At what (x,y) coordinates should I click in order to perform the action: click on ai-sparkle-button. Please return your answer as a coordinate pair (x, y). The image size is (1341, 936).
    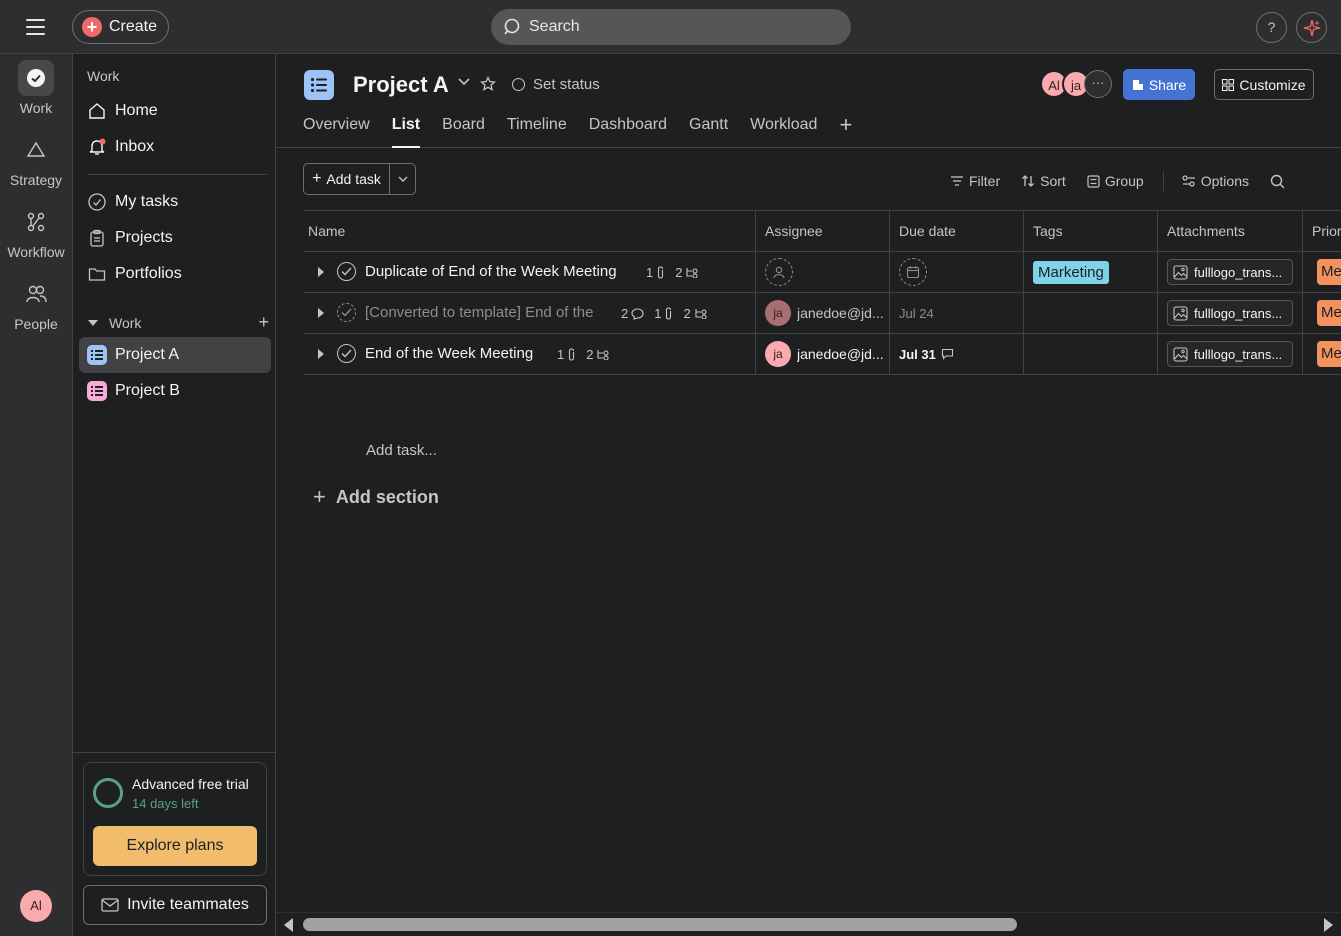
    Looking at the image, I should click on (1311, 27).